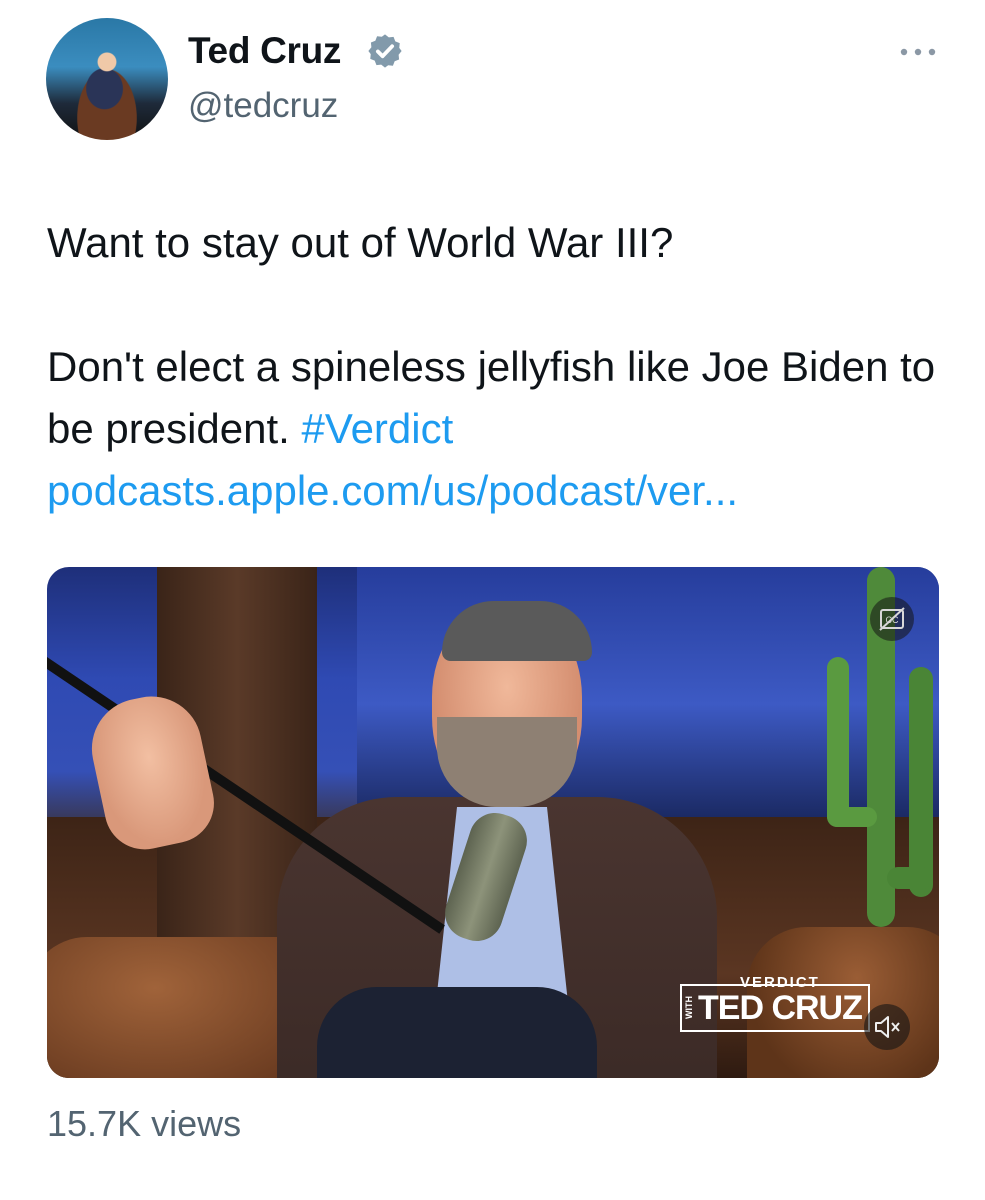 The height and width of the screenshot is (1200, 985). Describe the element at coordinates (517, 631) in the screenshot. I see `person-hair` at that location.